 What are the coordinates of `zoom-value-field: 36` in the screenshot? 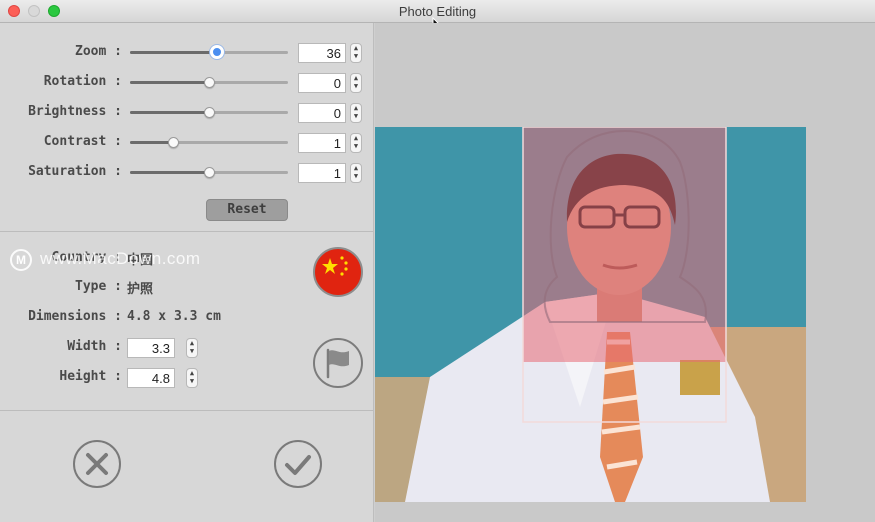 It's located at (322, 53).